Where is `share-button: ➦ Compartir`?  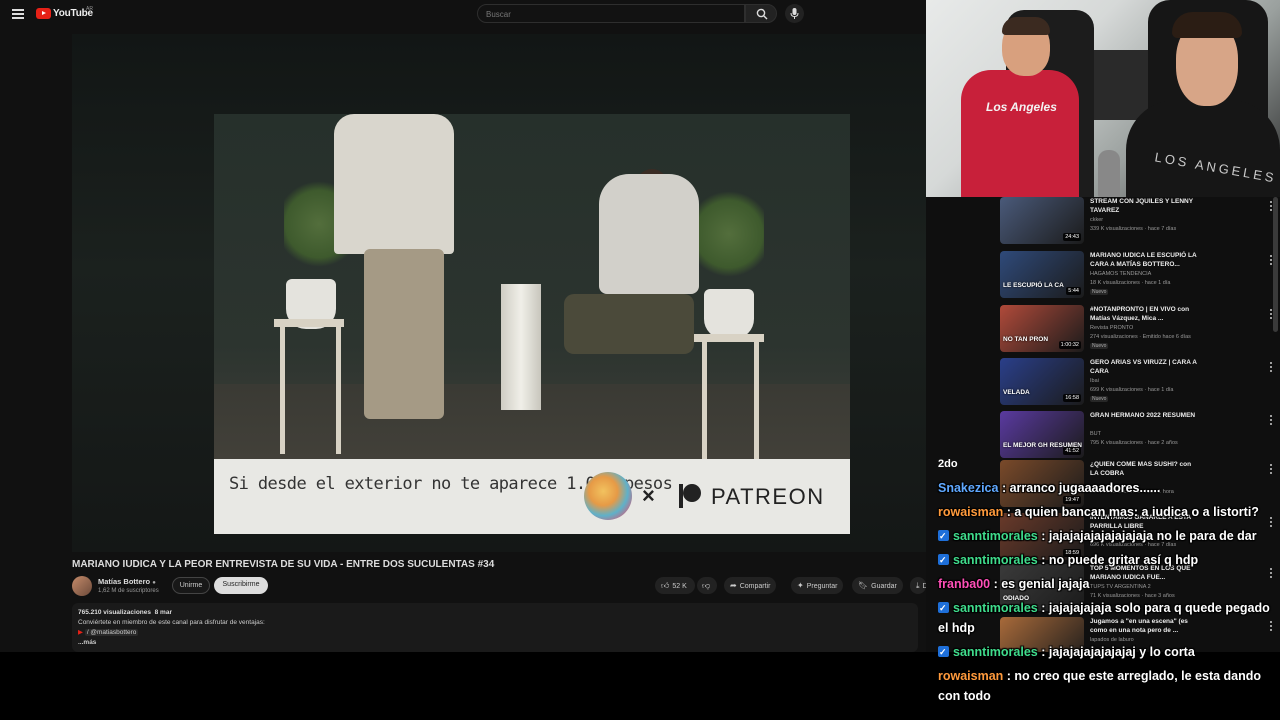
share-button: ➦ Compartir is located at coordinates (750, 585).